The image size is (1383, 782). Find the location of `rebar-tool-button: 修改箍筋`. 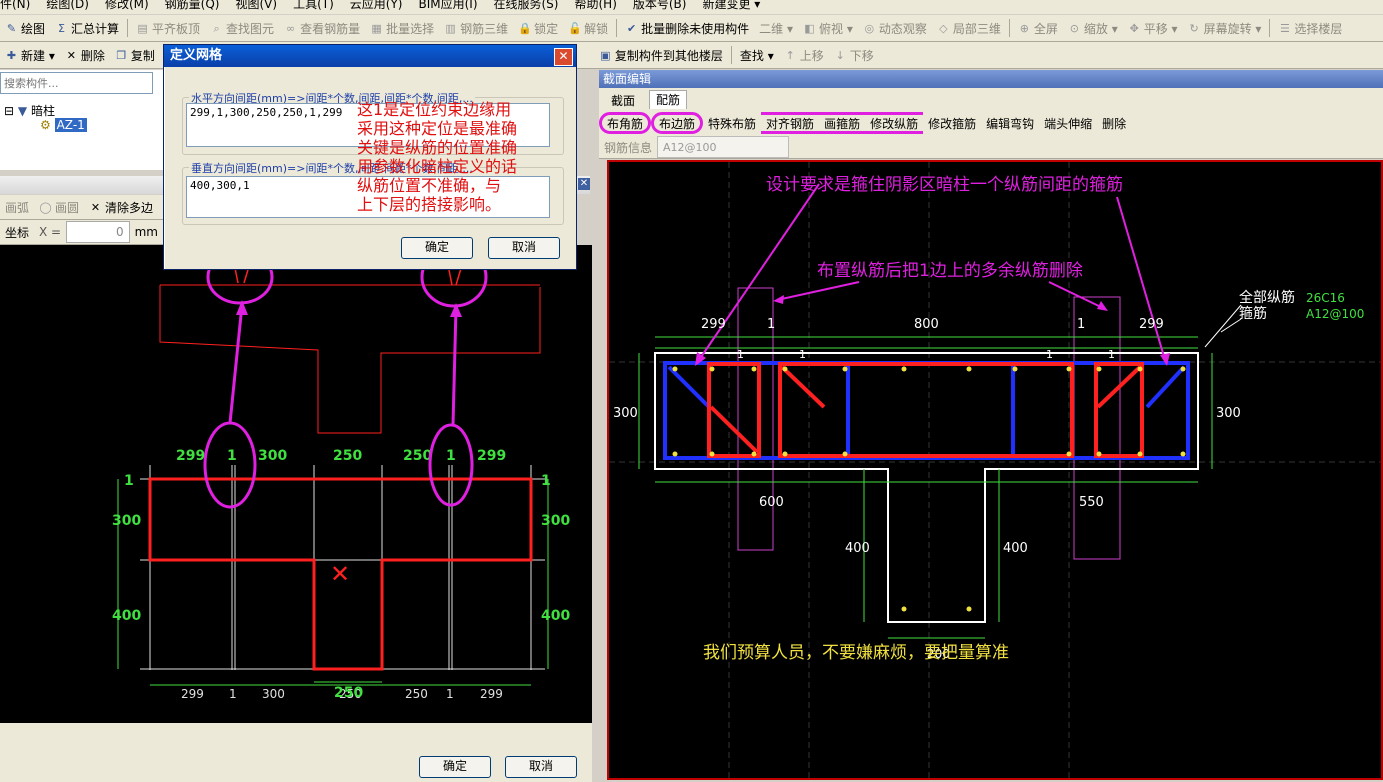

rebar-tool-button: 修改箍筋 is located at coordinates (952, 123).